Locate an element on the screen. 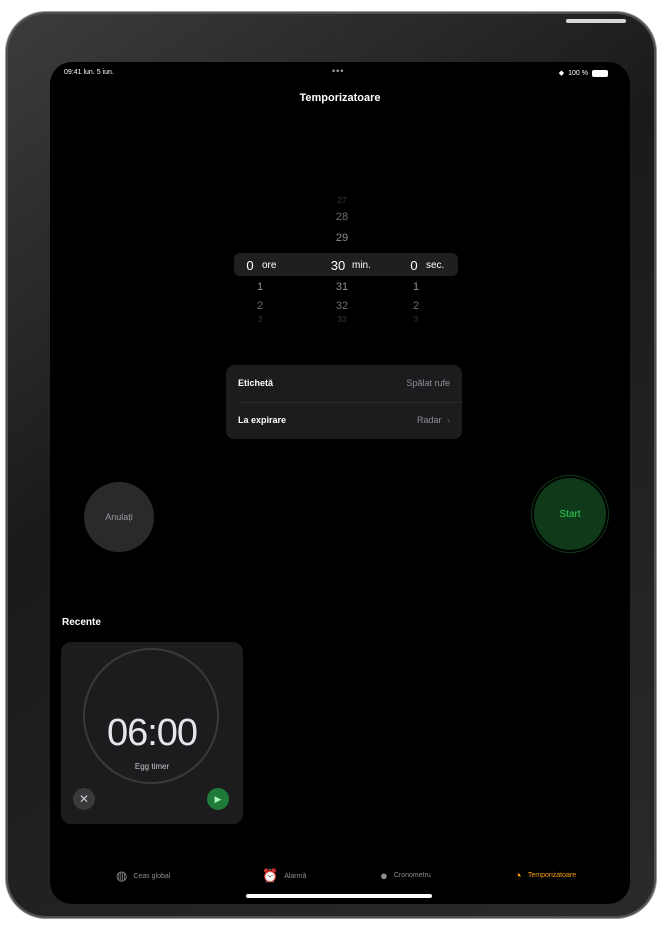  recent-timer-label: Egg timer is located at coordinates (152, 766).